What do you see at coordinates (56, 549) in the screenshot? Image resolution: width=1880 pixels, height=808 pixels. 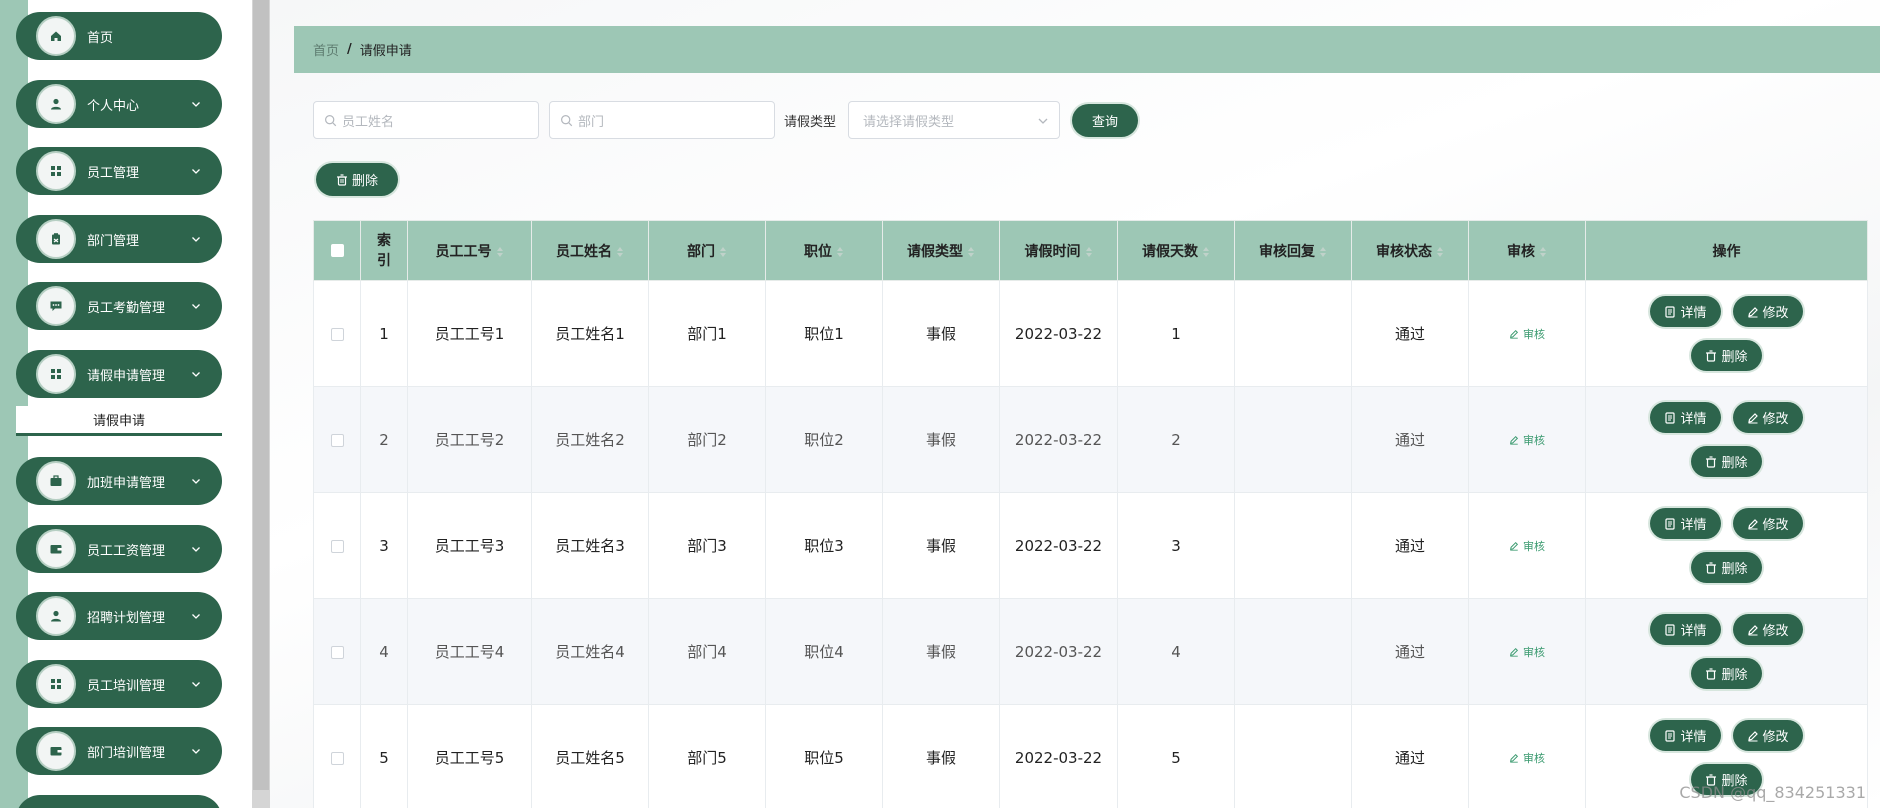 I see `wallet-icon` at bounding box center [56, 549].